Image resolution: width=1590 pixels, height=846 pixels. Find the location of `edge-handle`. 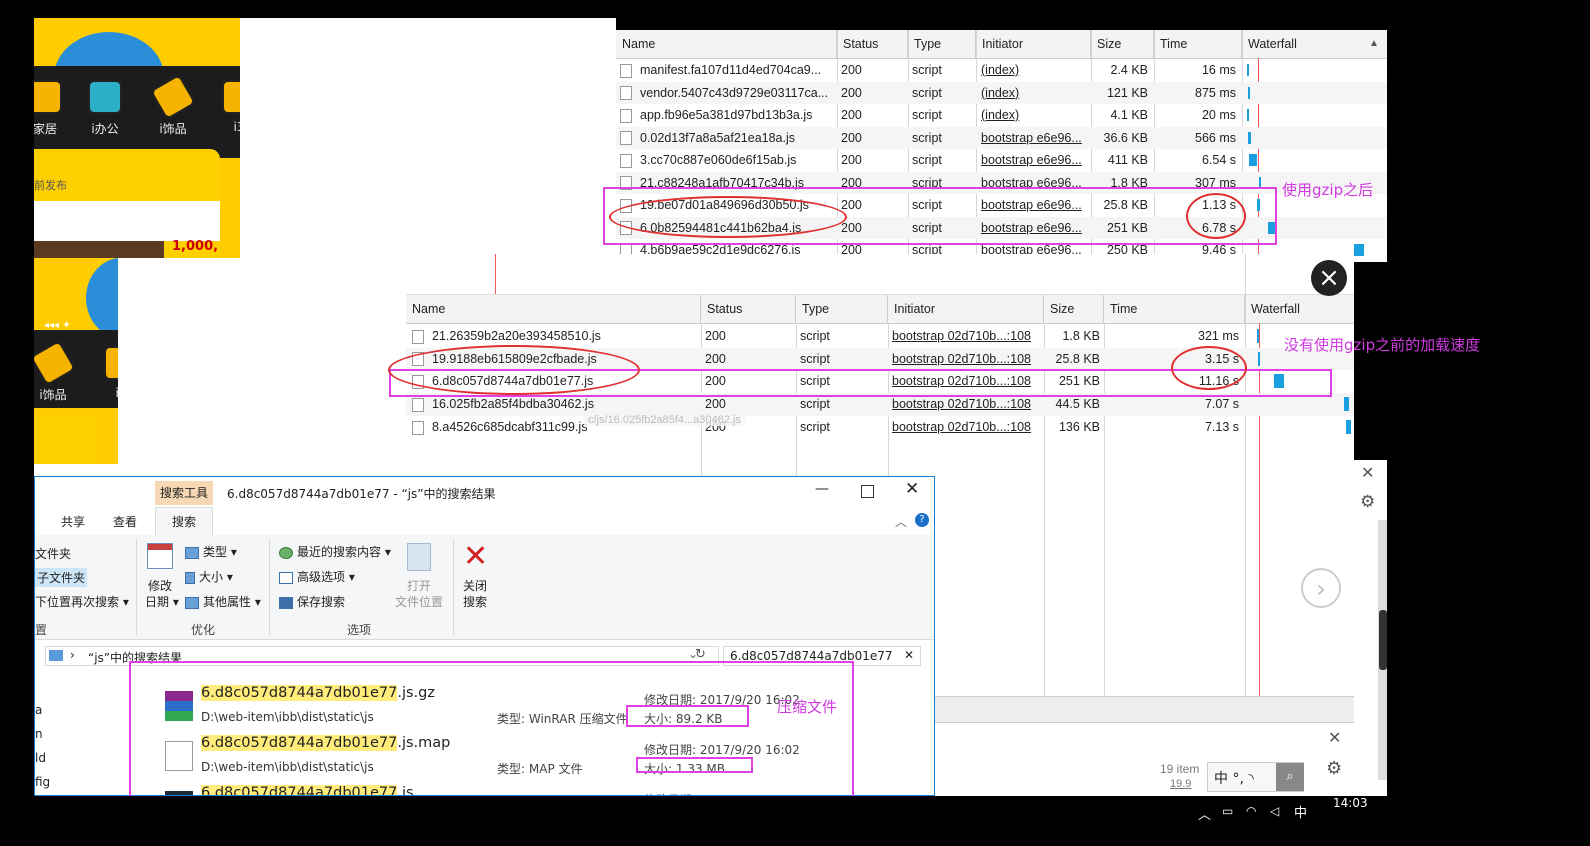

edge-handle is located at coordinates (1383, 640).